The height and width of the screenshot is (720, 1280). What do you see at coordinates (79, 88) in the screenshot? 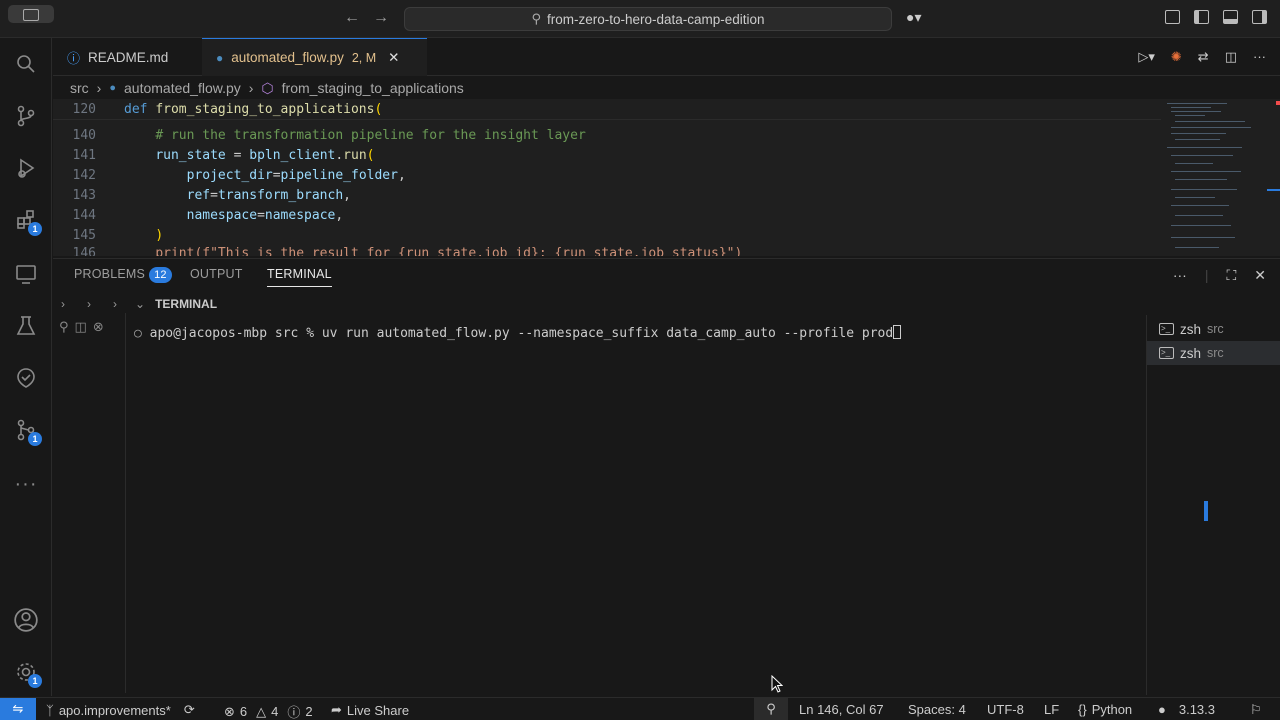
I see `breadcrumb-folder: src` at bounding box center [79, 88].